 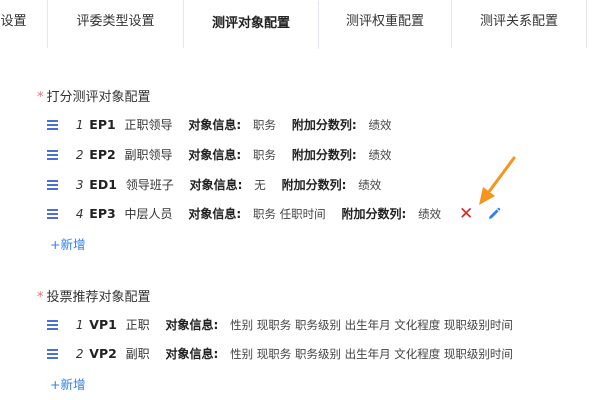 I want to click on item-code: EP3, so click(x=102, y=213).